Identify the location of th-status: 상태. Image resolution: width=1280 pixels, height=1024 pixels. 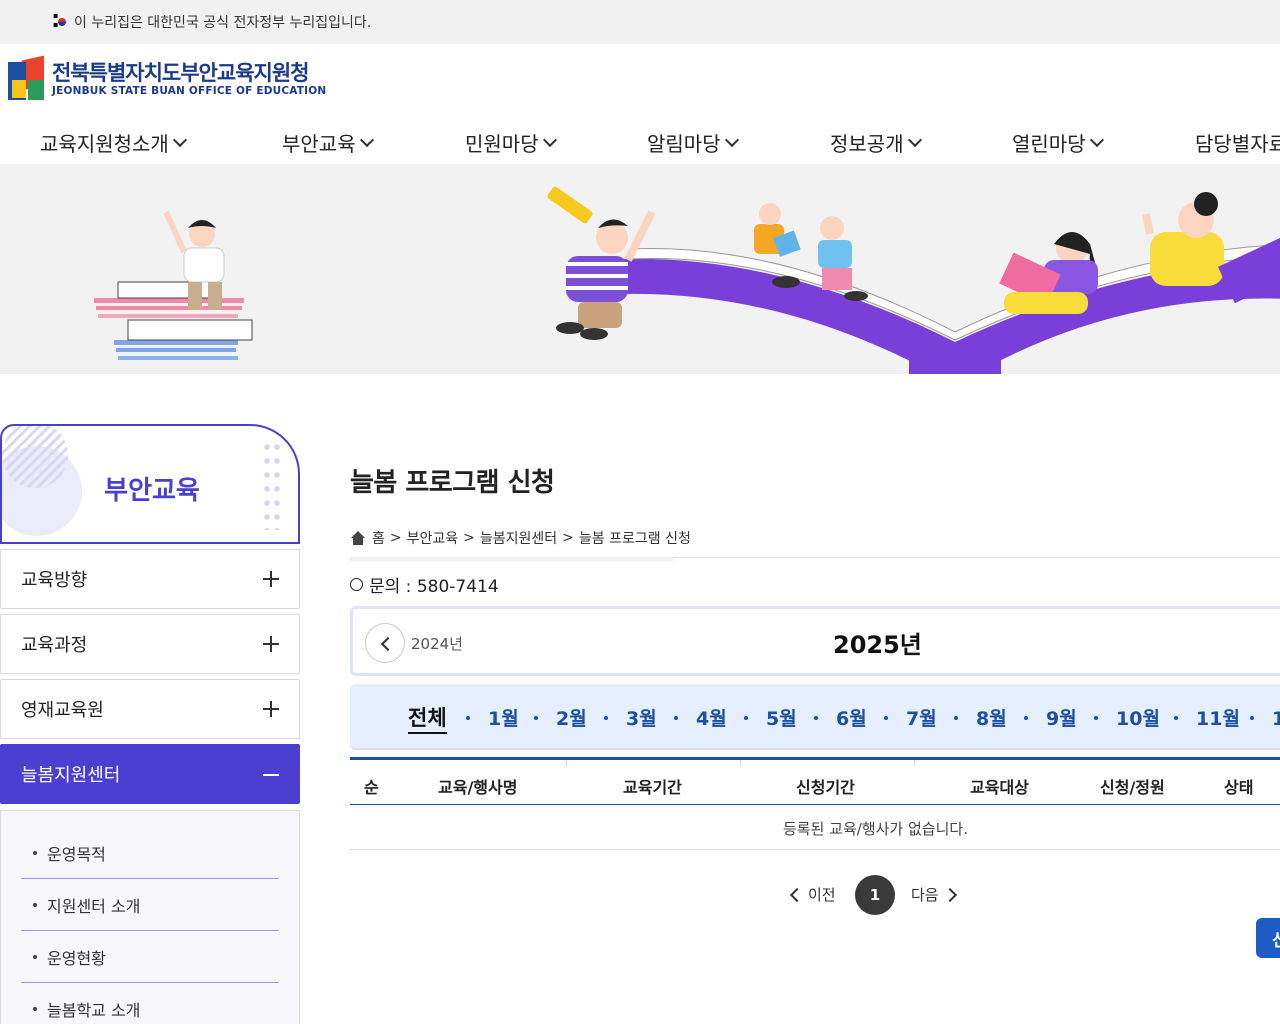
(1239, 787).